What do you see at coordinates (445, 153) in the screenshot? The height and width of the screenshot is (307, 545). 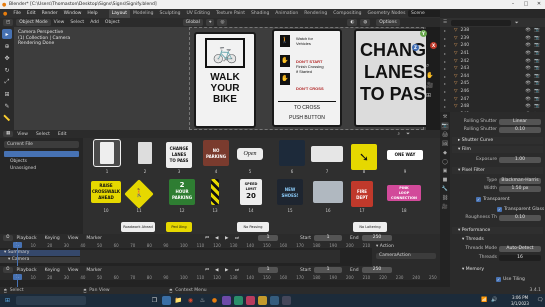 I see `scene-tab-icon: ◆` at bounding box center [445, 153].